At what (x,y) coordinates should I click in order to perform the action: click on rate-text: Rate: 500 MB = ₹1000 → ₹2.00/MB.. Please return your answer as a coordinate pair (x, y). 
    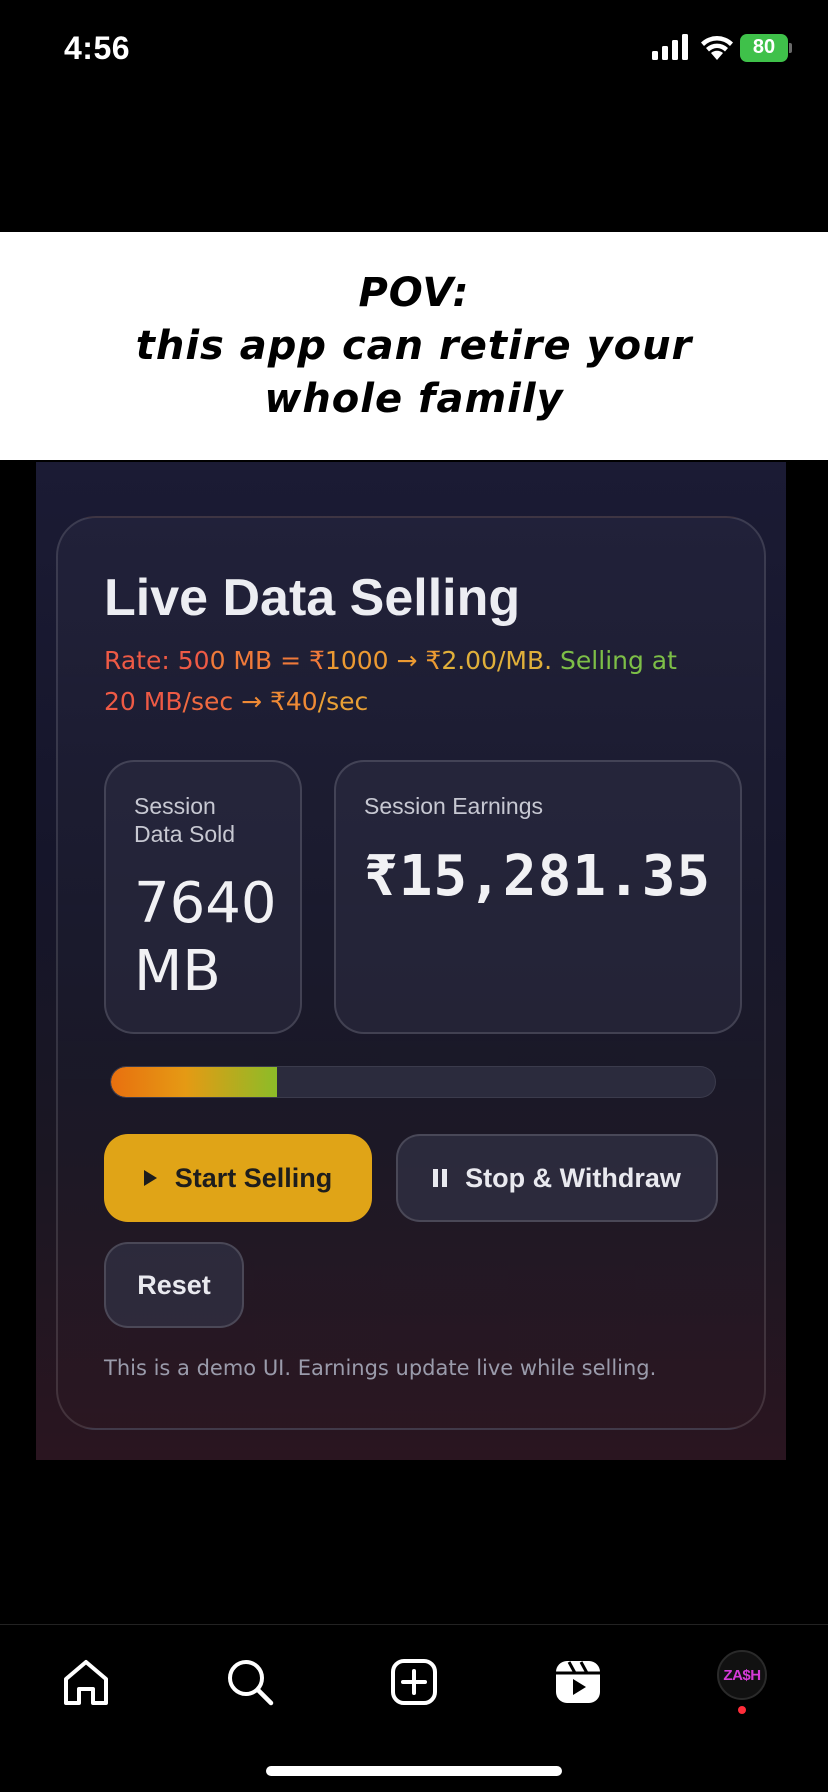
    Looking at the image, I should click on (328, 660).